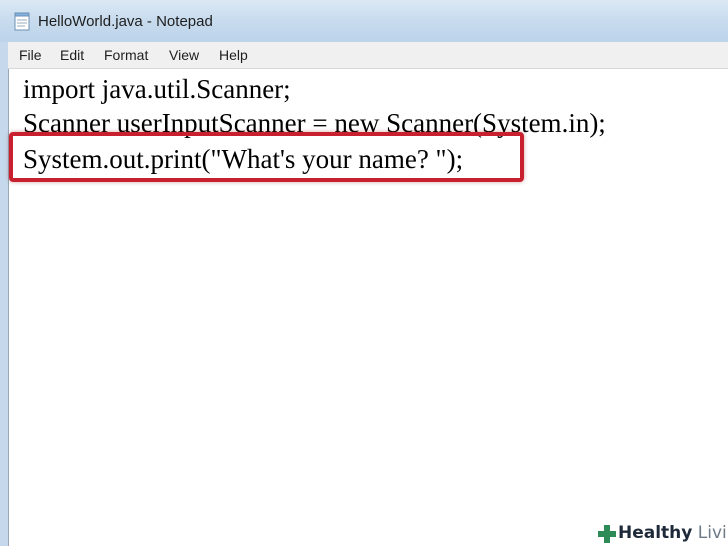 The image size is (728, 546). I want to click on window-frame-left, so click(4, 294).